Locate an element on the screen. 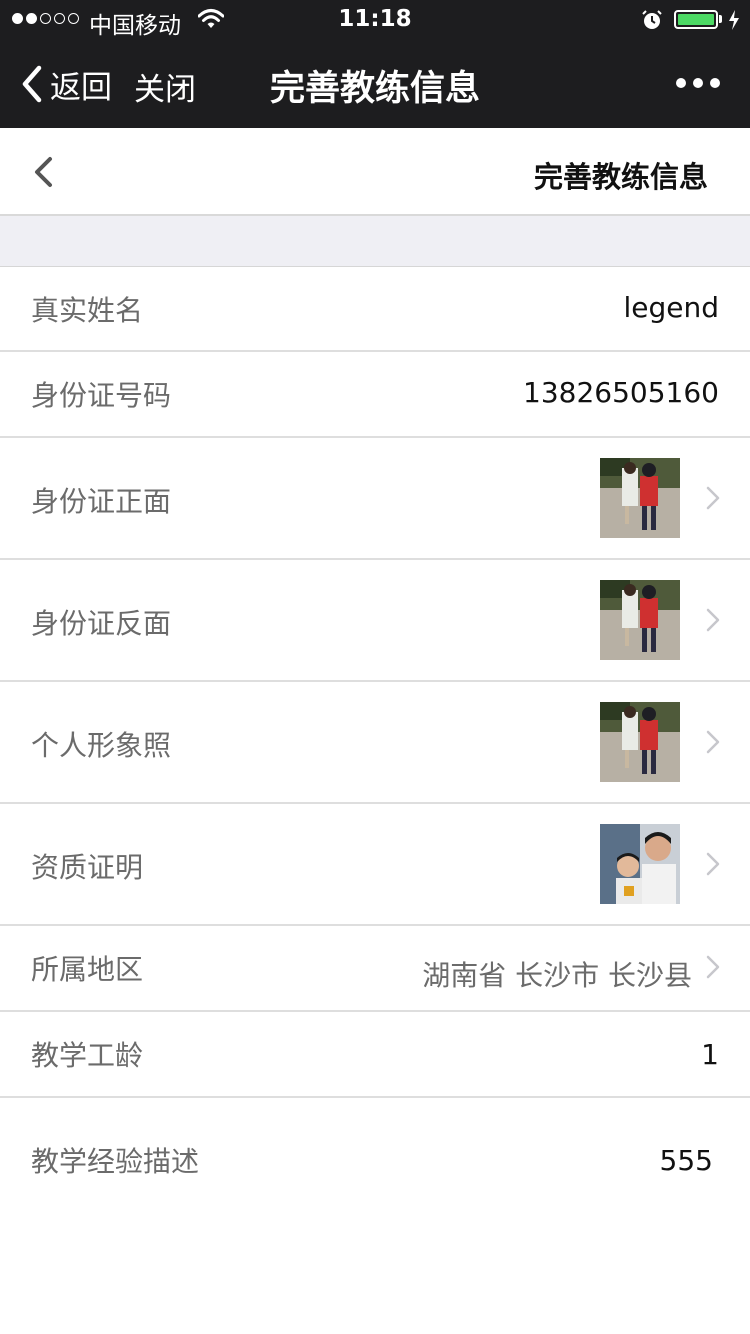 The image size is (750, 1334). portrait-label: 个人形象照 is located at coordinates (101, 745).